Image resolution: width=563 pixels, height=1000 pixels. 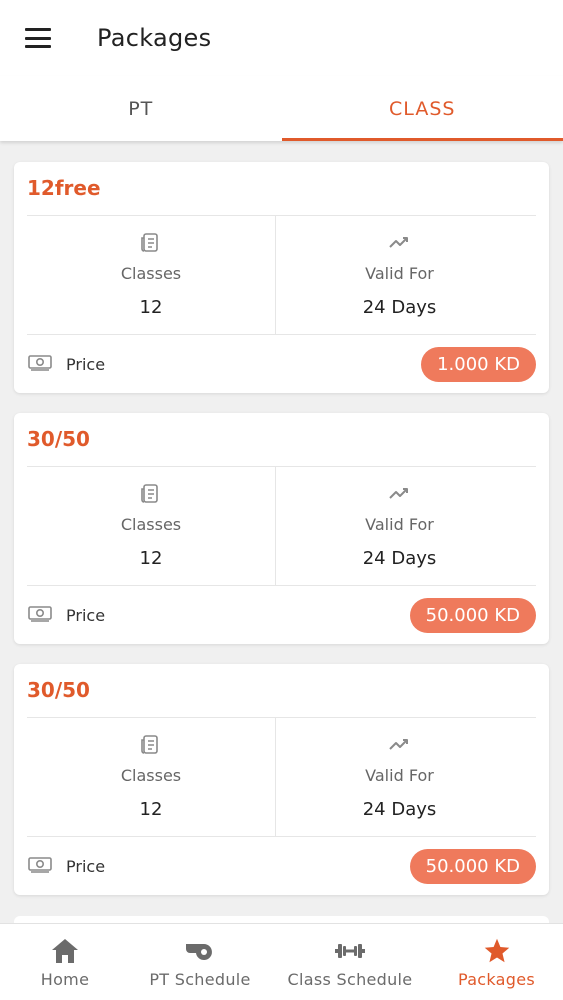 I want to click on nav-item-home: Home, so click(x=65, y=962).